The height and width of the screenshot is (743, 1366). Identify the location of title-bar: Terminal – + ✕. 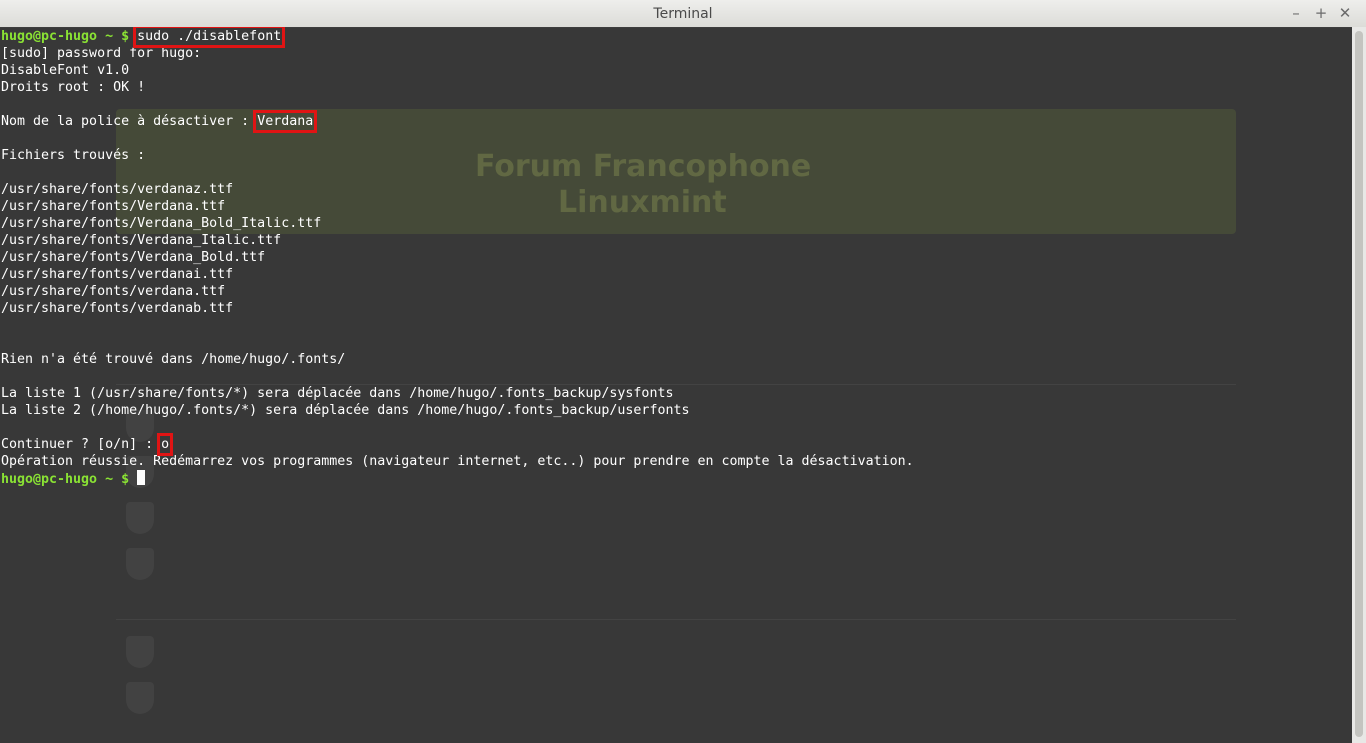
(683, 14).